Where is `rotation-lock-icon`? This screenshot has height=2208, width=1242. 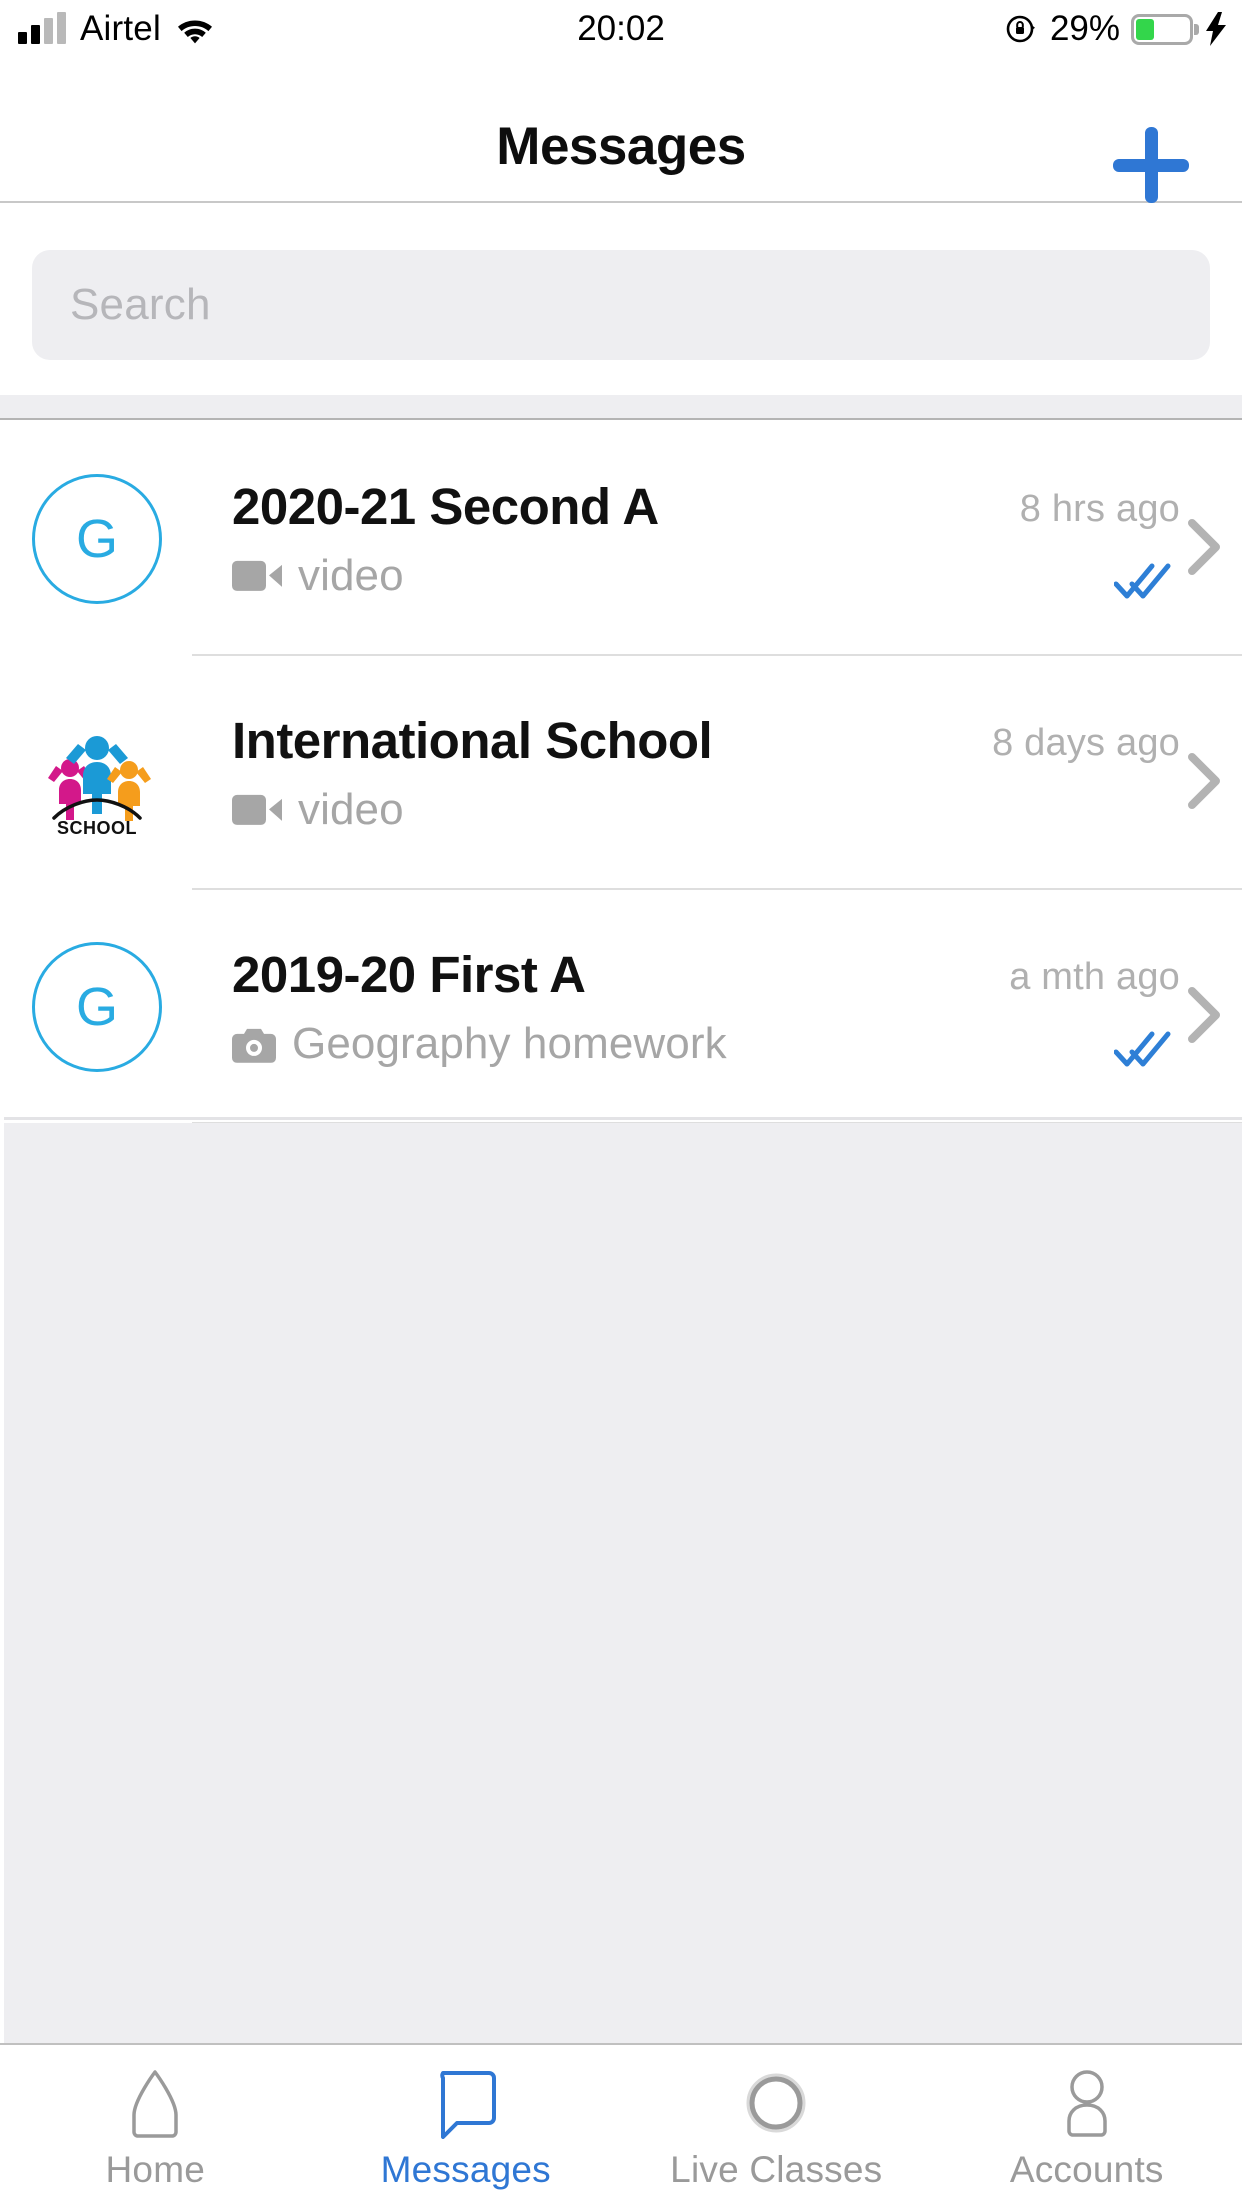 rotation-lock-icon is located at coordinates (1022, 29).